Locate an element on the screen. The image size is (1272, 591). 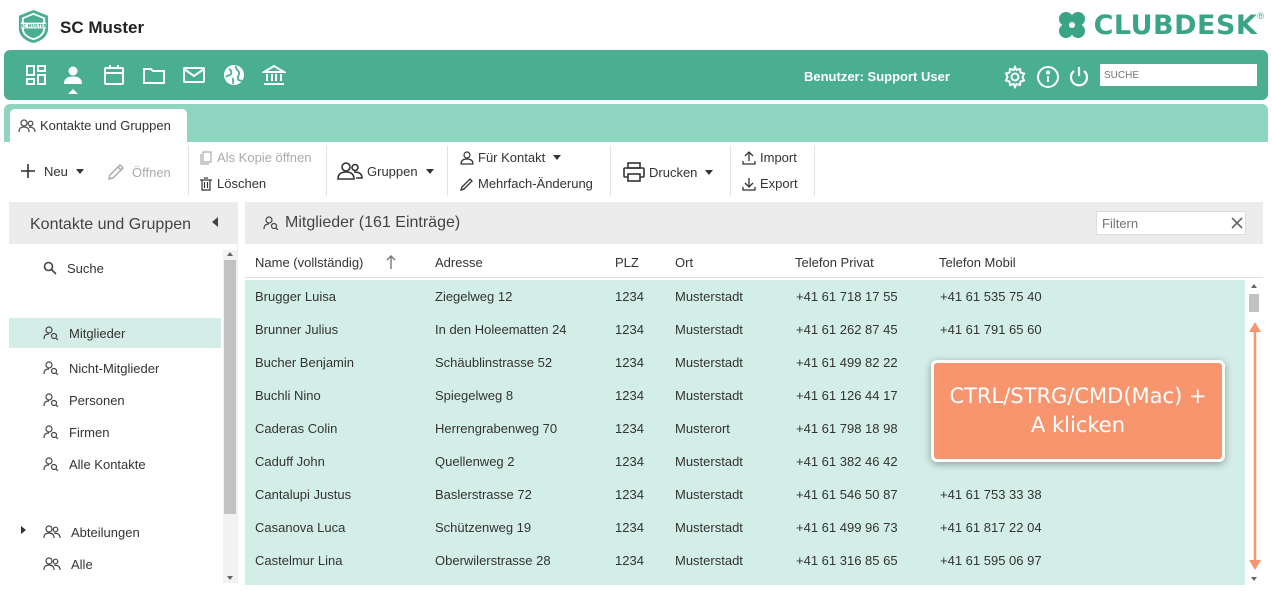
bulk-edit-button: Mehrfach-Änderung is located at coordinates (526, 183).